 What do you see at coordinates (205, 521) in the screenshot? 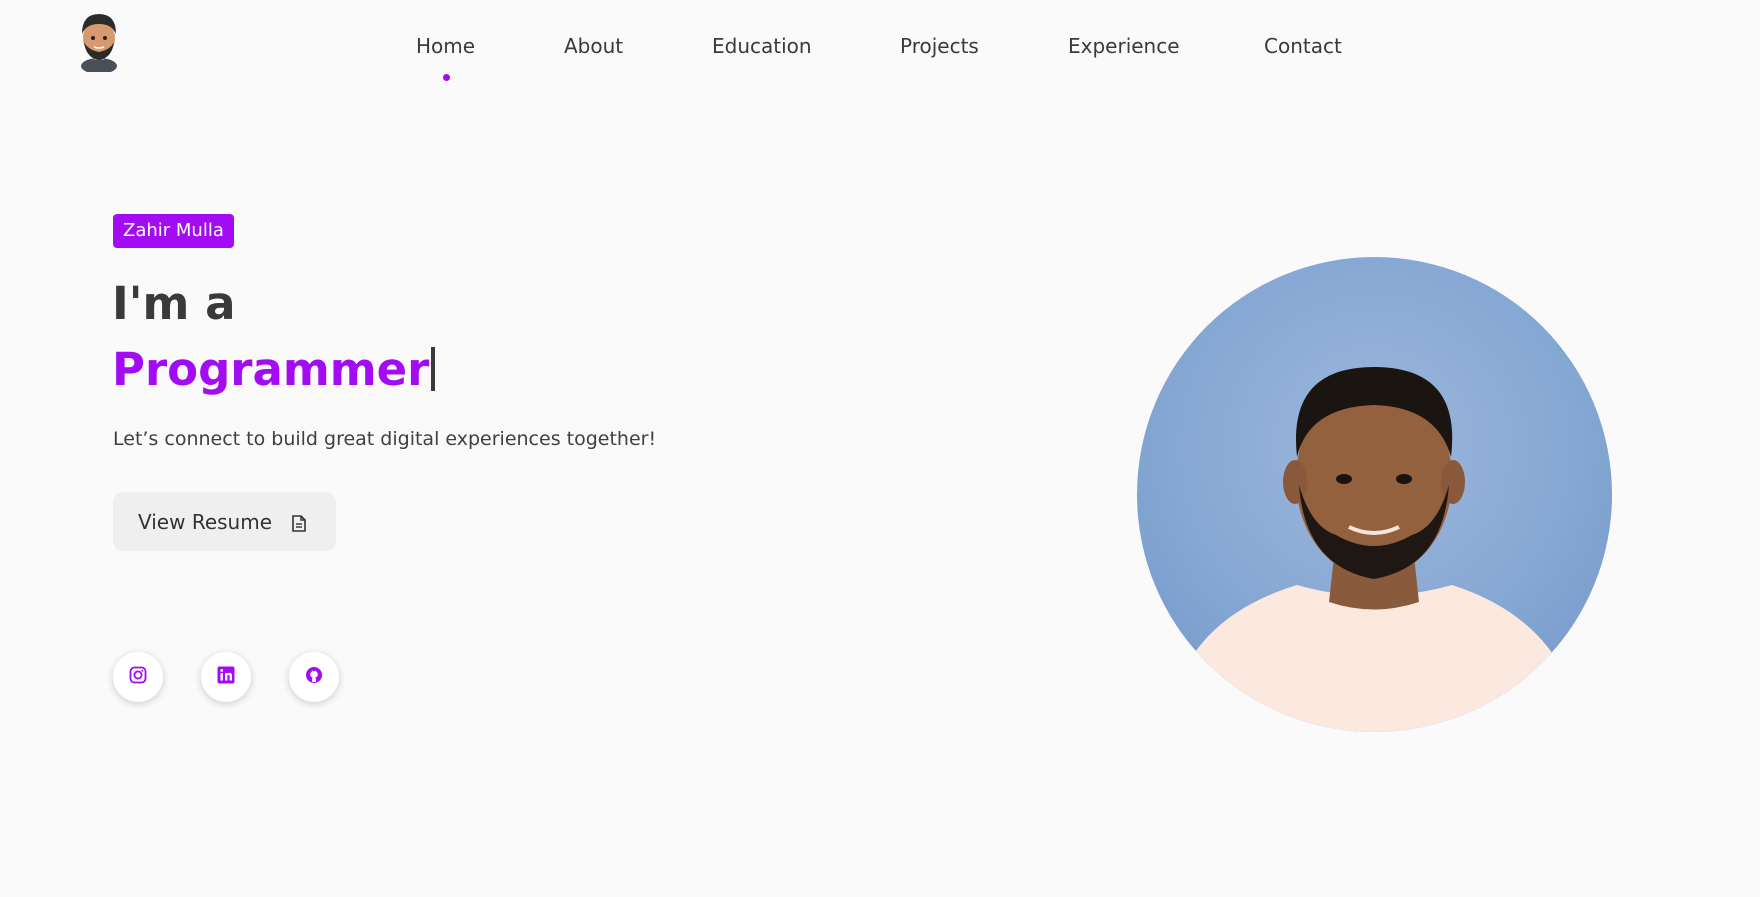
I see `view-resume-label: View Resume` at bounding box center [205, 521].